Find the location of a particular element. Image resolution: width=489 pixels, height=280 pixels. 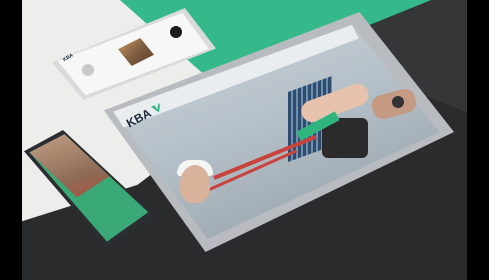

phone-top-grey-dot is located at coordinates (88, 70).